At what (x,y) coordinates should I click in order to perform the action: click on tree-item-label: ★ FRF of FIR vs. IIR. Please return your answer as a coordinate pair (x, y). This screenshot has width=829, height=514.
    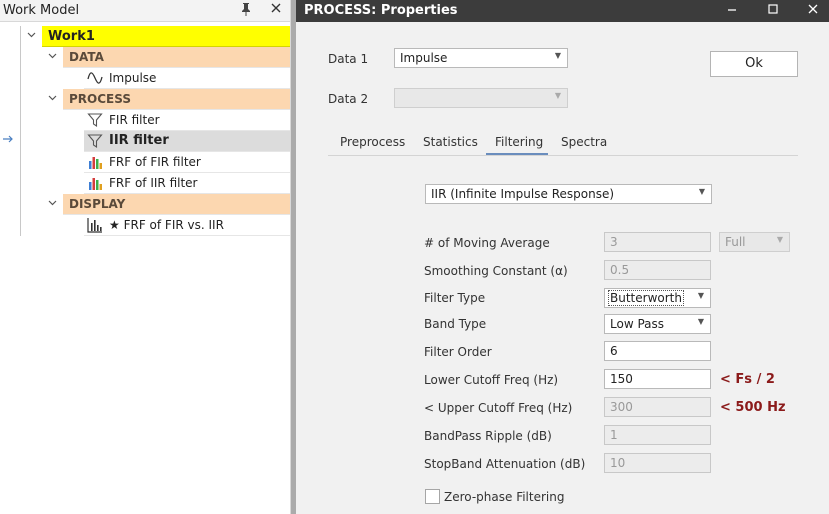
    Looking at the image, I should click on (166, 225).